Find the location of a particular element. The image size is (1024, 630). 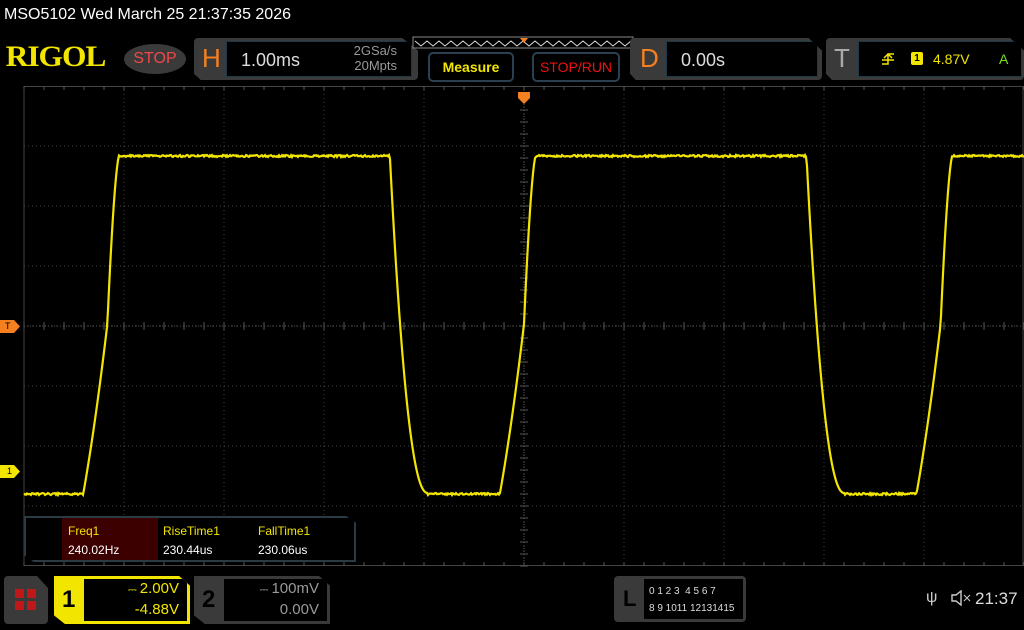

grid-menu-icon is located at coordinates (26, 600).